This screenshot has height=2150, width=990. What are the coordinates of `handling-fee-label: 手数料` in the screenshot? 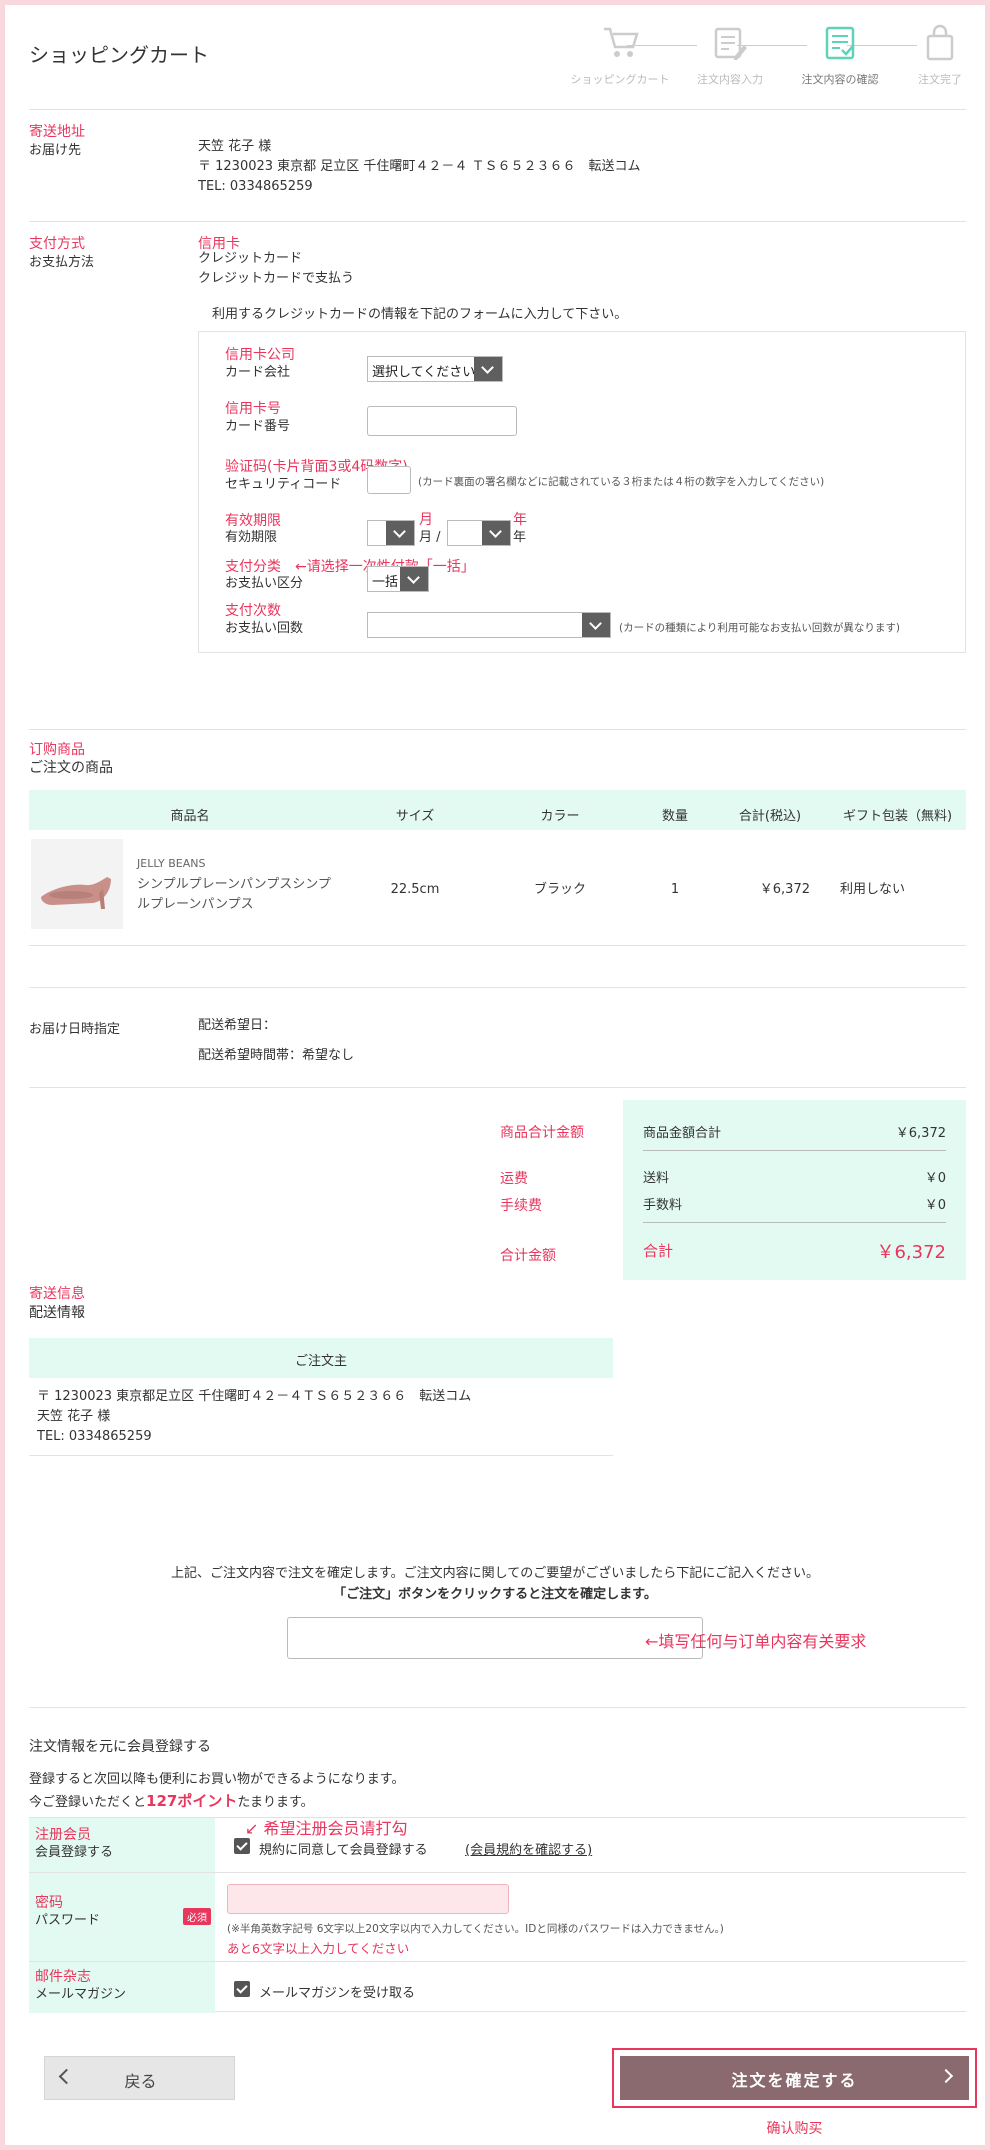 It's located at (663, 1205).